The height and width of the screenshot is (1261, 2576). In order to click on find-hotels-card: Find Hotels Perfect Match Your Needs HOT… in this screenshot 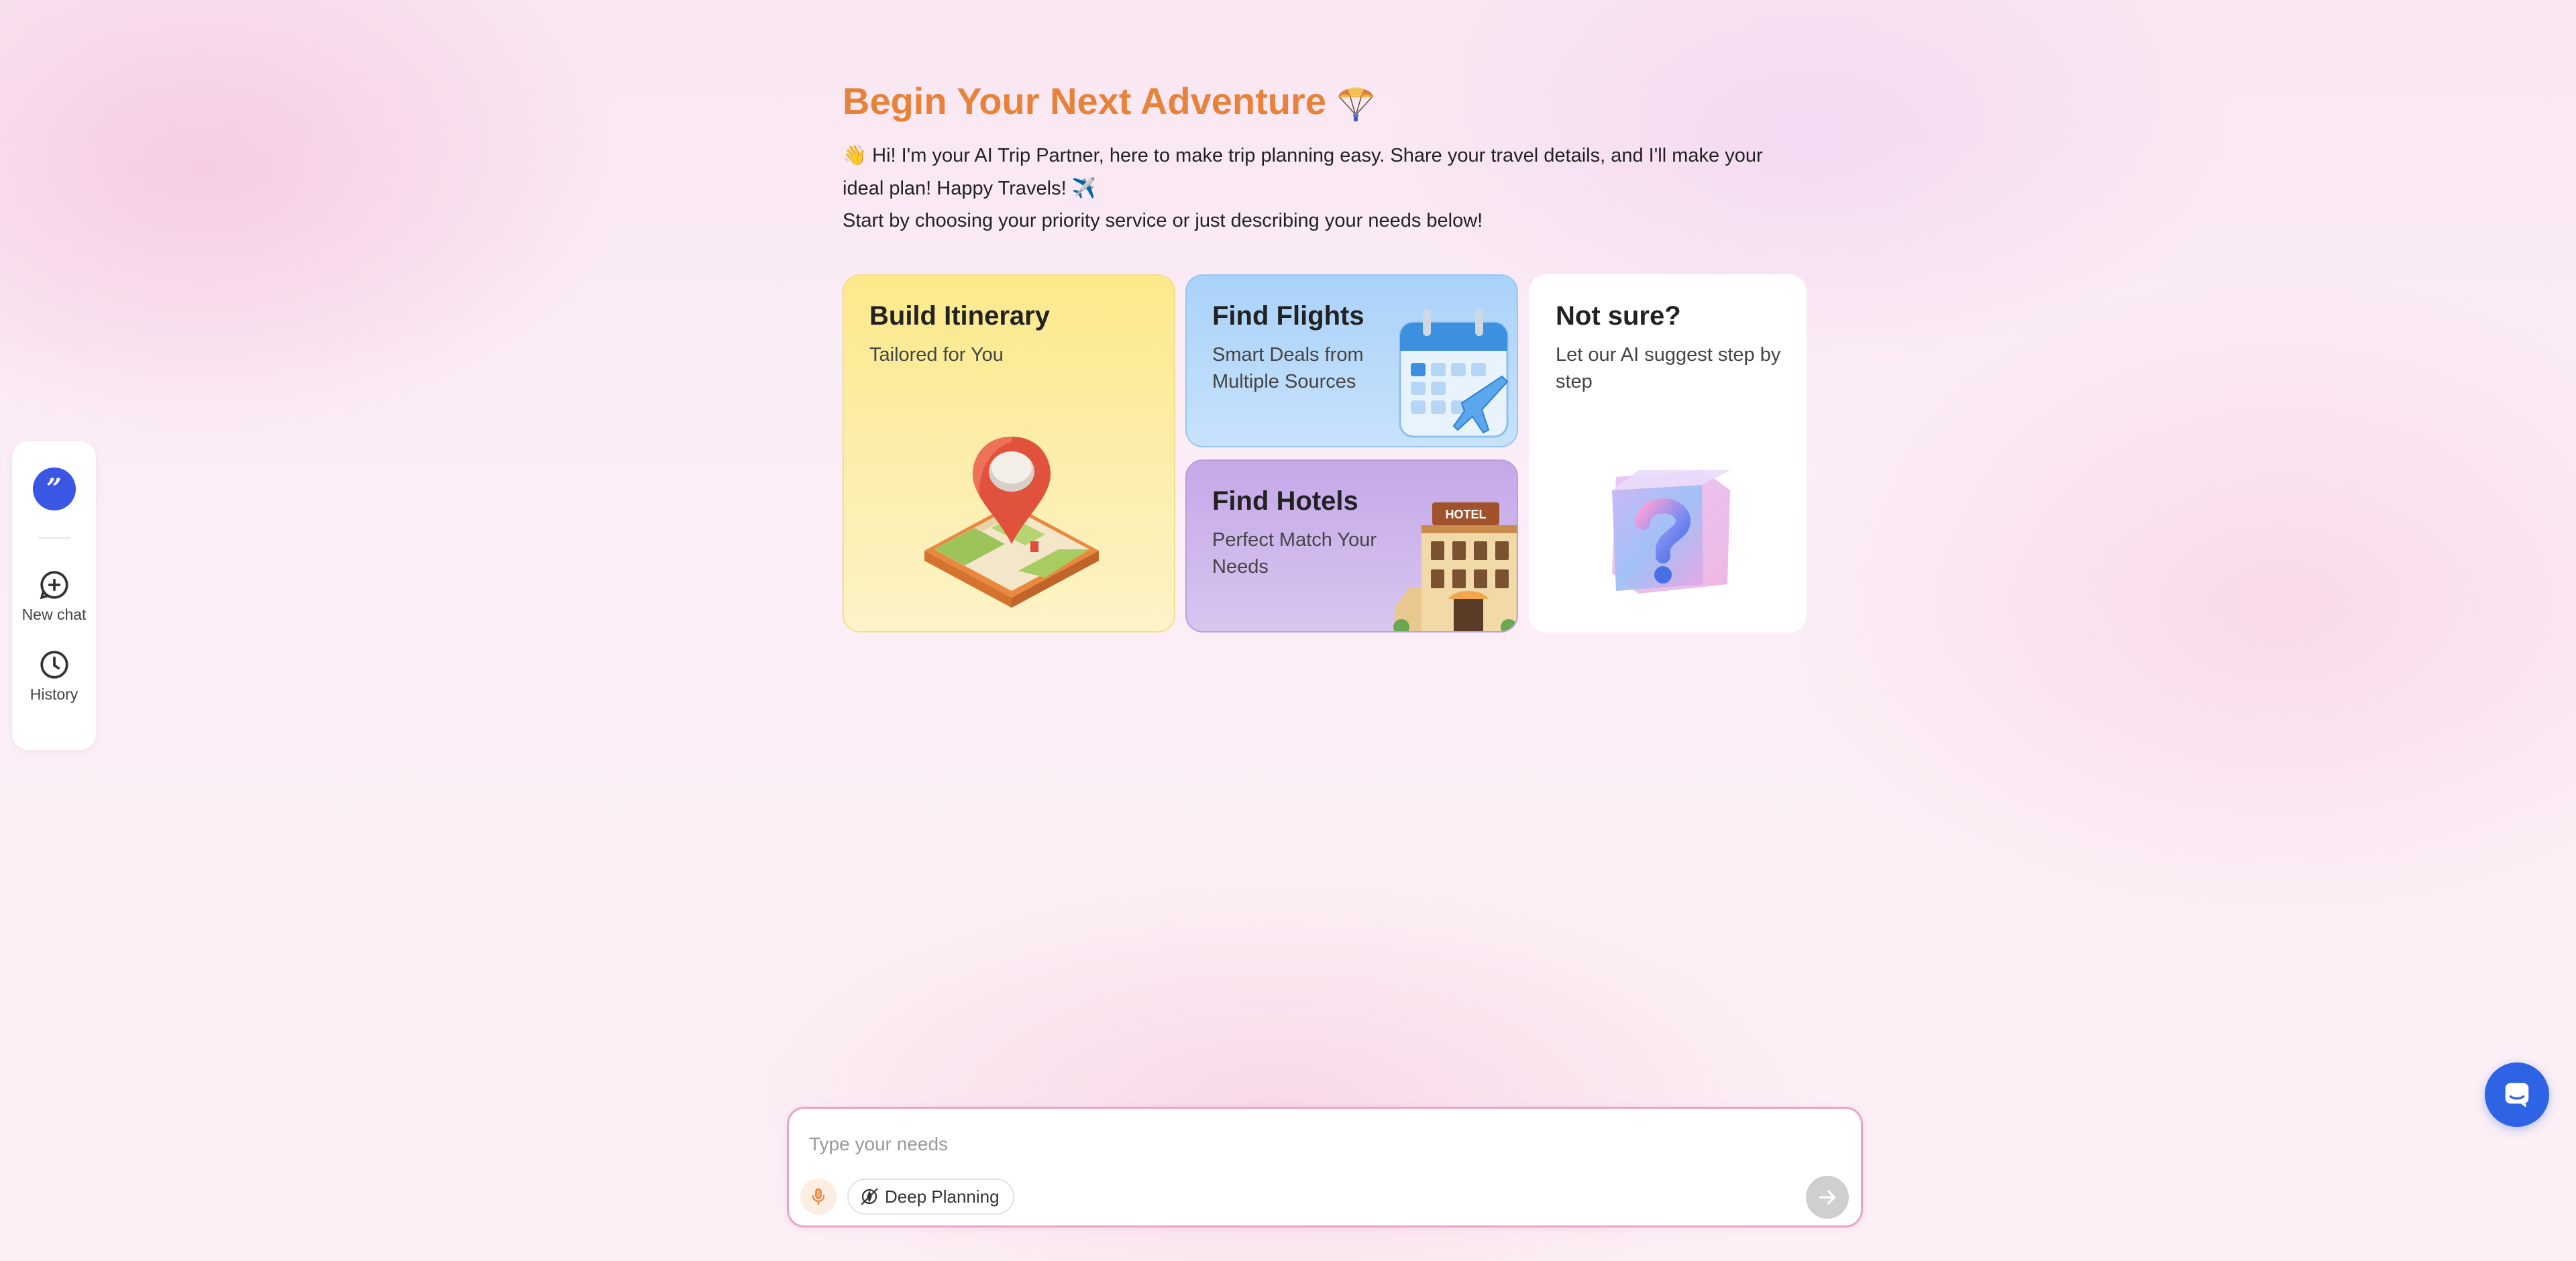, I will do `click(1351, 546)`.